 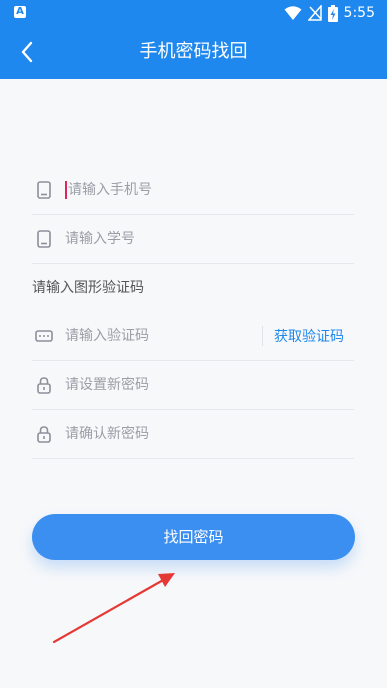 I want to click on new-password-input, so click(x=209, y=385).